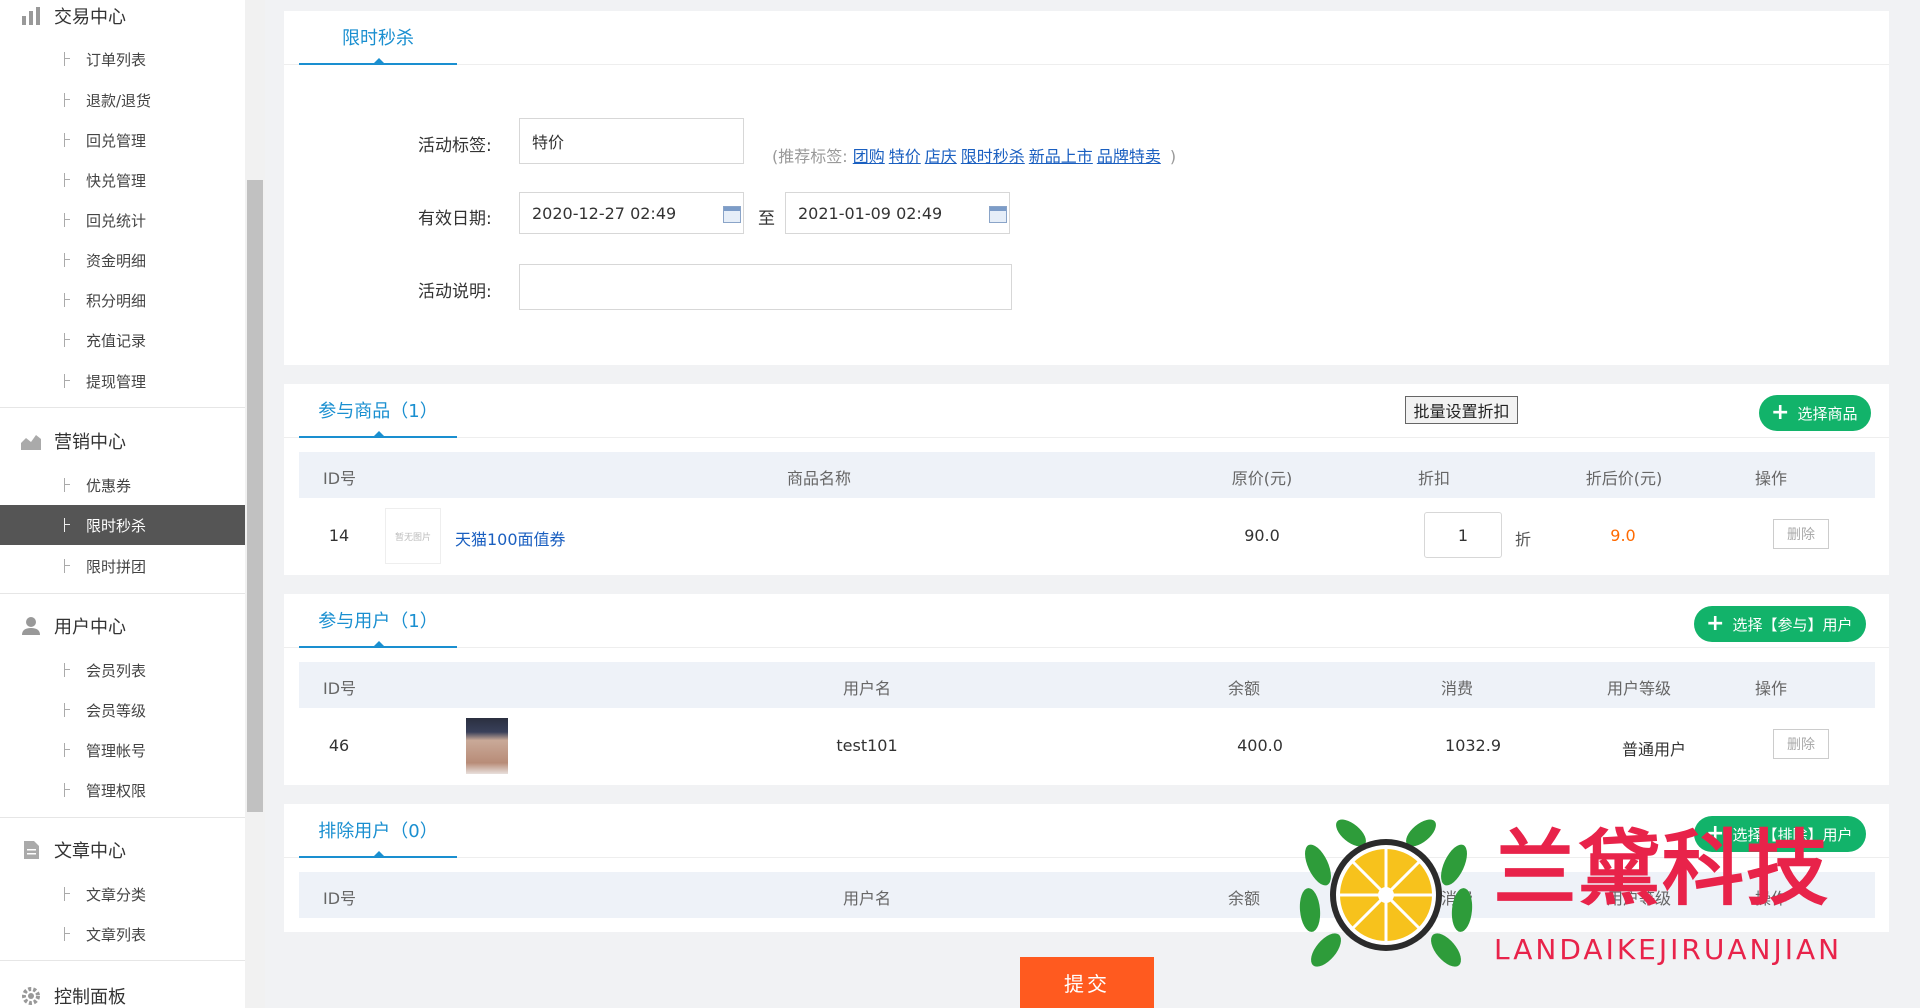 This screenshot has height=1008, width=1920. I want to click on sidebar-item-redeem-manage: 回兑管理, so click(122, 140).